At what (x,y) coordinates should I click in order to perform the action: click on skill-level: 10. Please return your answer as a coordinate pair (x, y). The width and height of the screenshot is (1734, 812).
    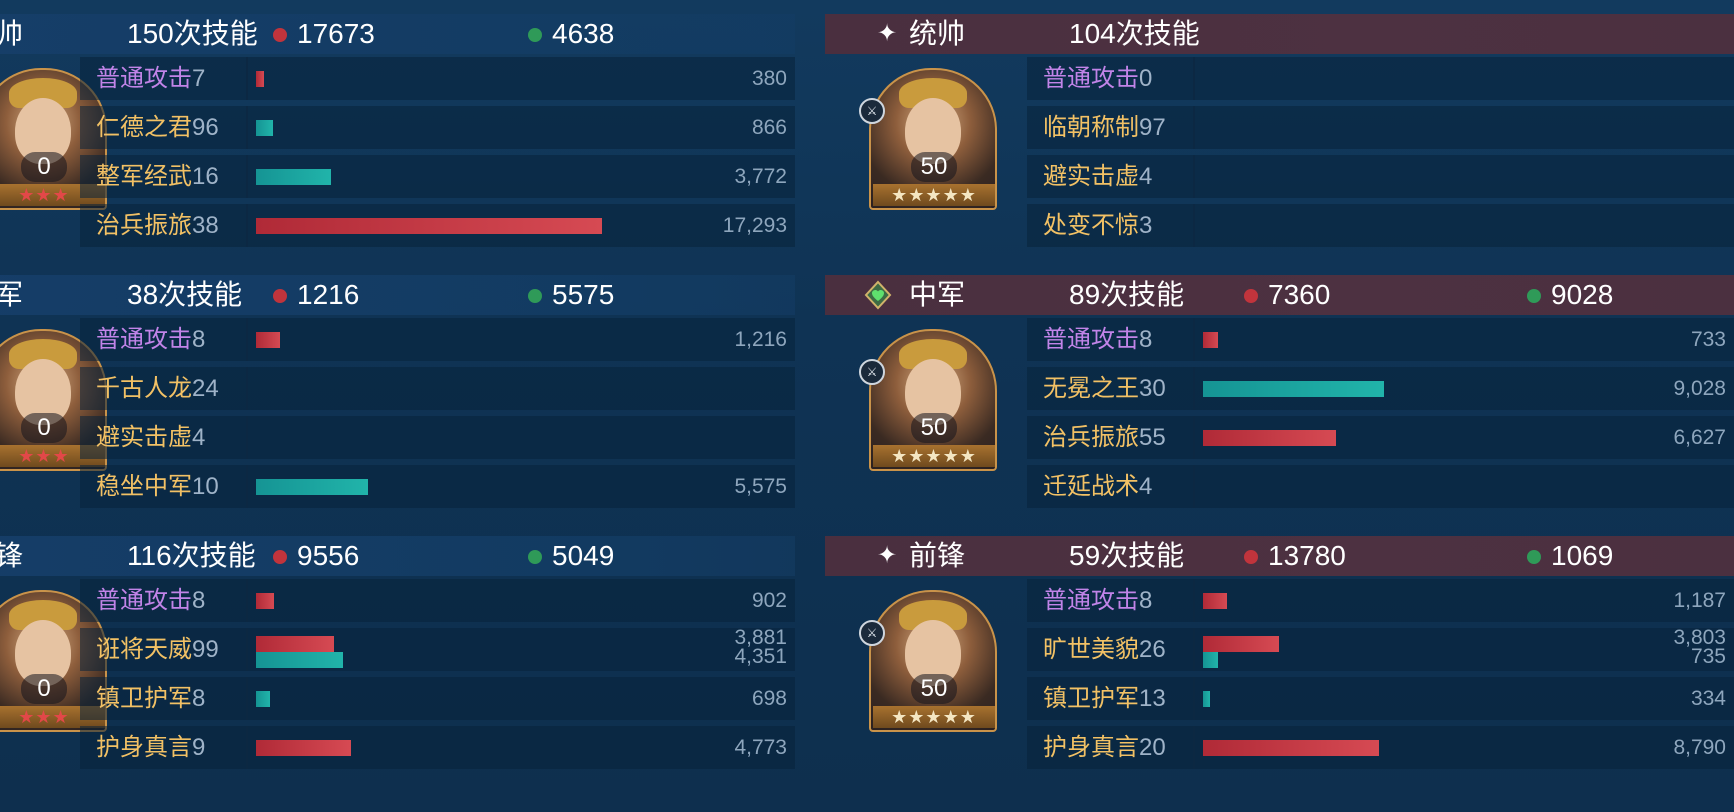
    Looking at the image, I should click on (205, 486).